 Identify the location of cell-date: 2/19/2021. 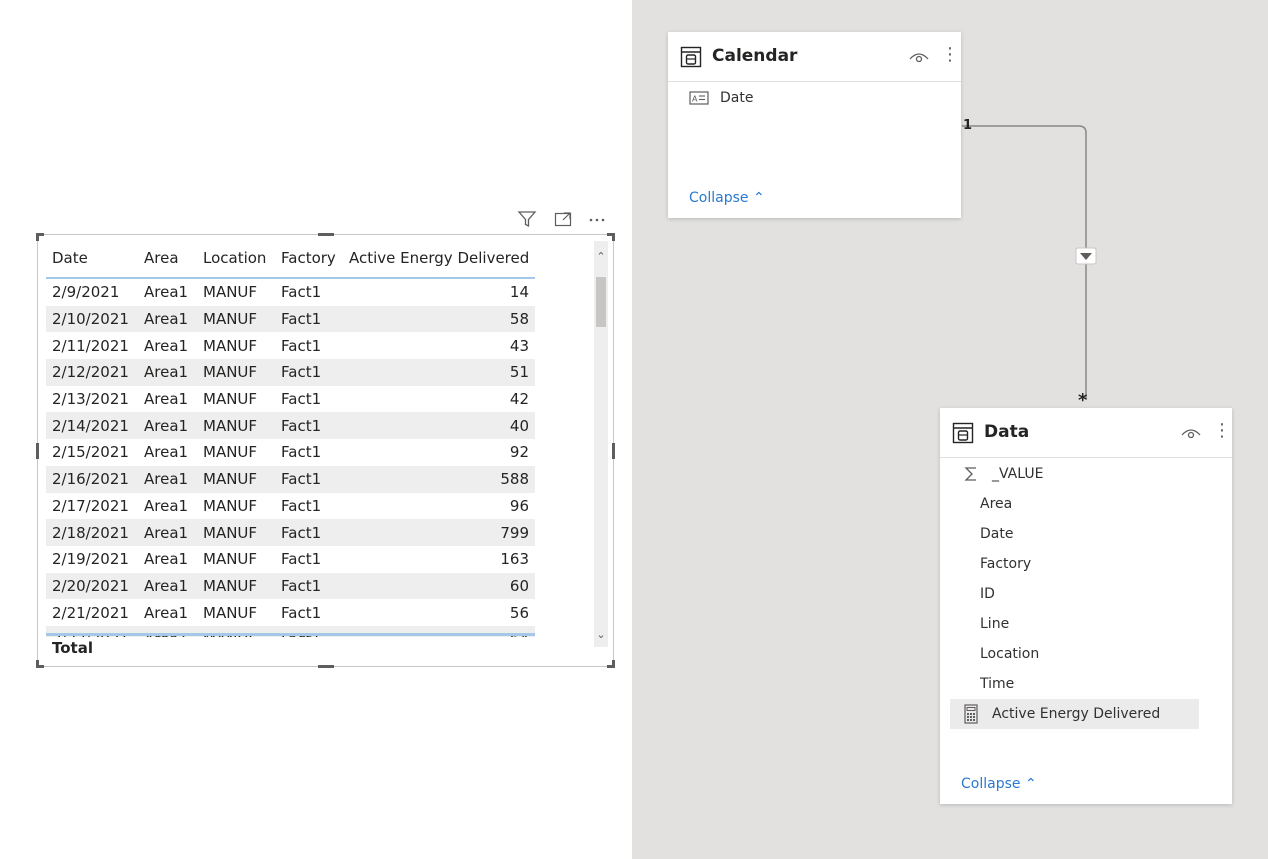
(90, 559).